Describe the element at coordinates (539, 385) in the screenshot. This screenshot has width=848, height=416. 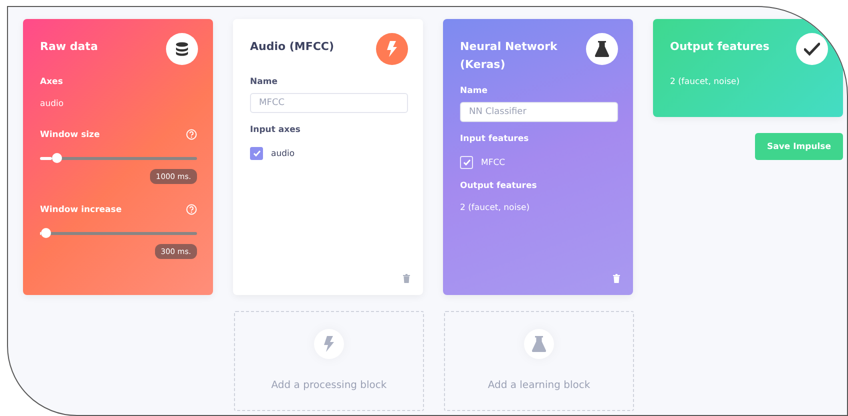
I see `add-block-label: Add a learning block` at that location.